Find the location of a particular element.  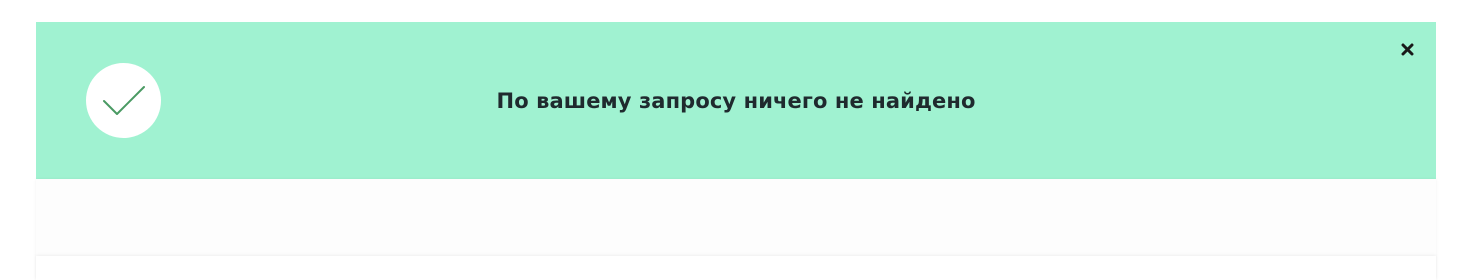

close-button is located at coordinates (1407, 49).